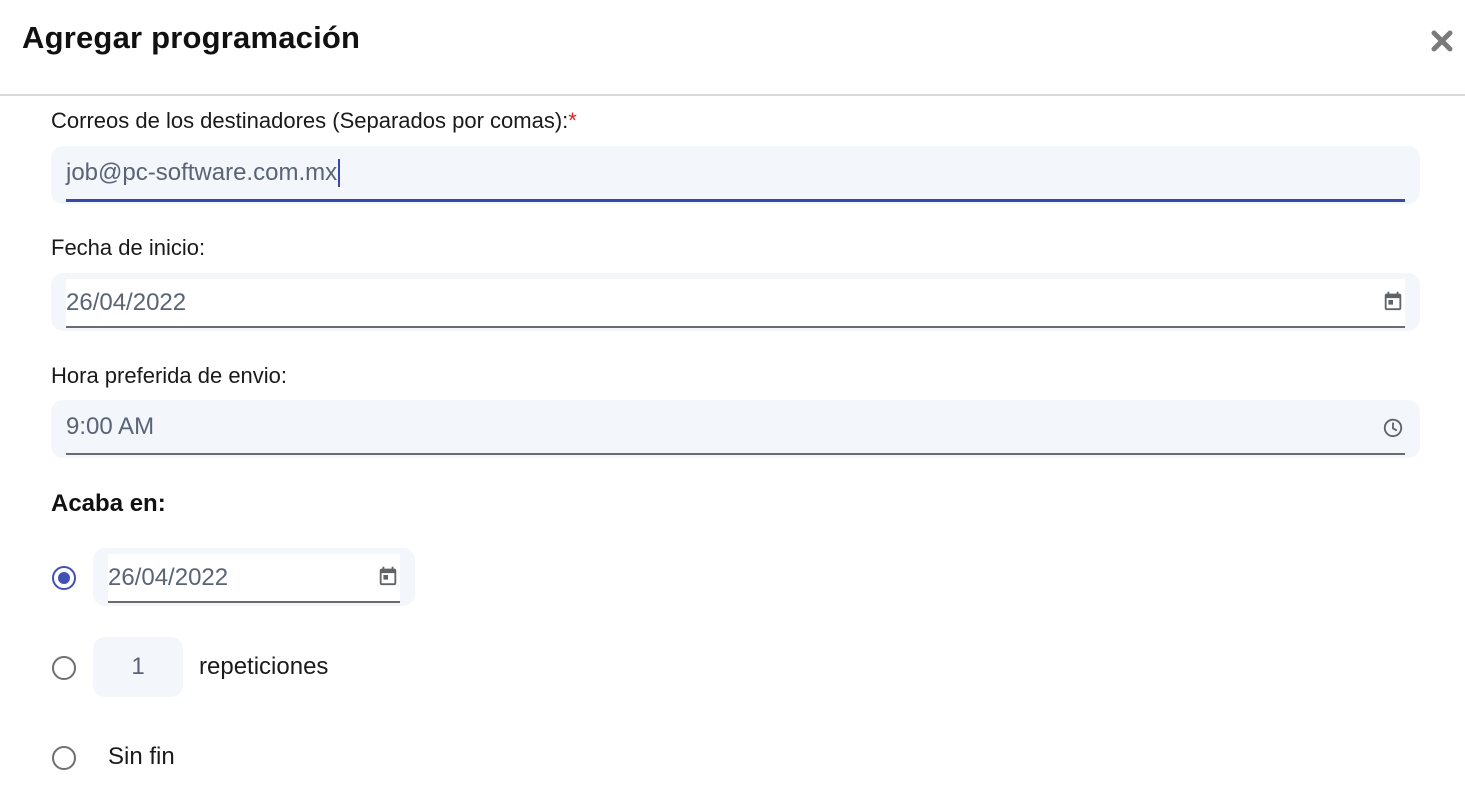  I want to click on start-date-input-area: 26/04/2022, so click(735, 302).